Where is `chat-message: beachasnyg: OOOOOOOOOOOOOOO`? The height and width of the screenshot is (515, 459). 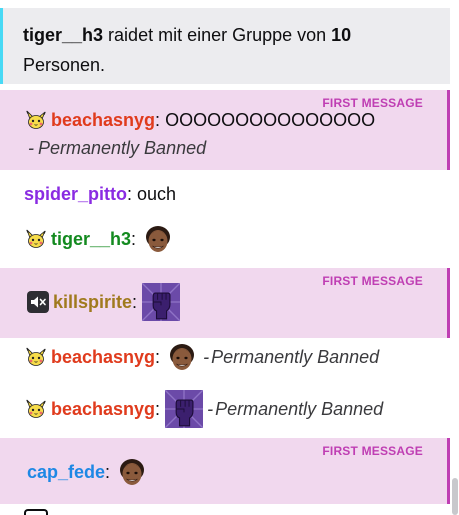
chat-message: beachasnyg: OOOOOOOOOOOOOOO is located at coordinates (199, 120).